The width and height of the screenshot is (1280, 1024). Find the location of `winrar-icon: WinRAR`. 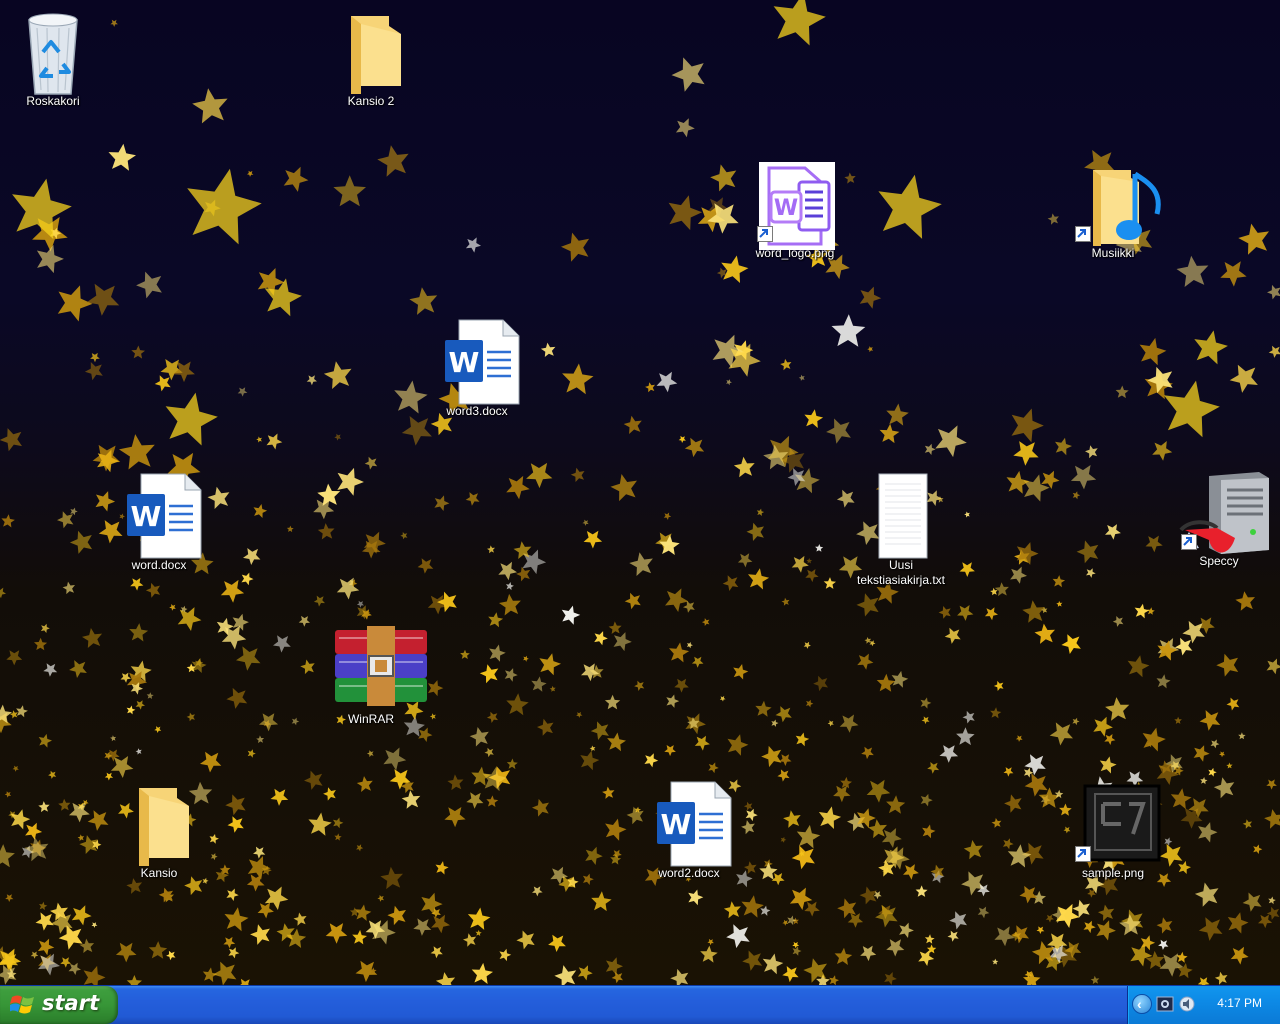

winrar-icon: WinRAR is located at coordinates (374, 676).